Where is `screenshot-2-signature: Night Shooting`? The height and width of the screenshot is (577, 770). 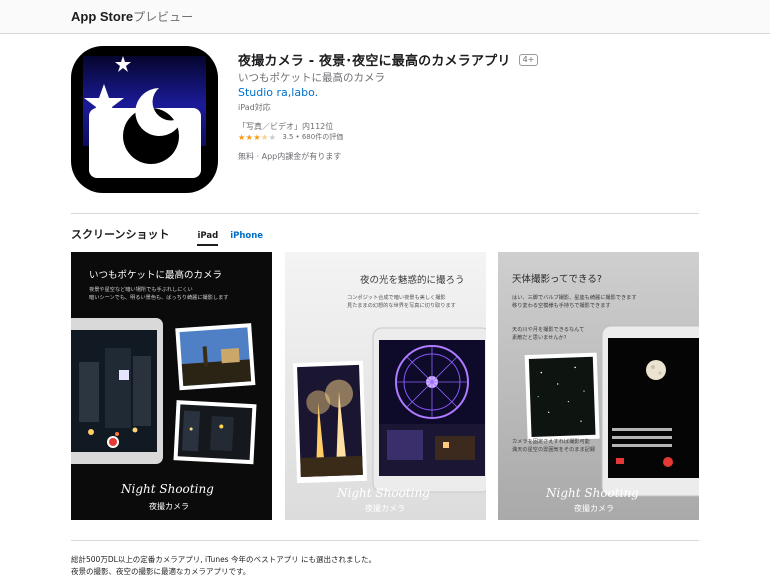 screenshot-2-signature: Night Shooting is located at coordinates (383, 493).